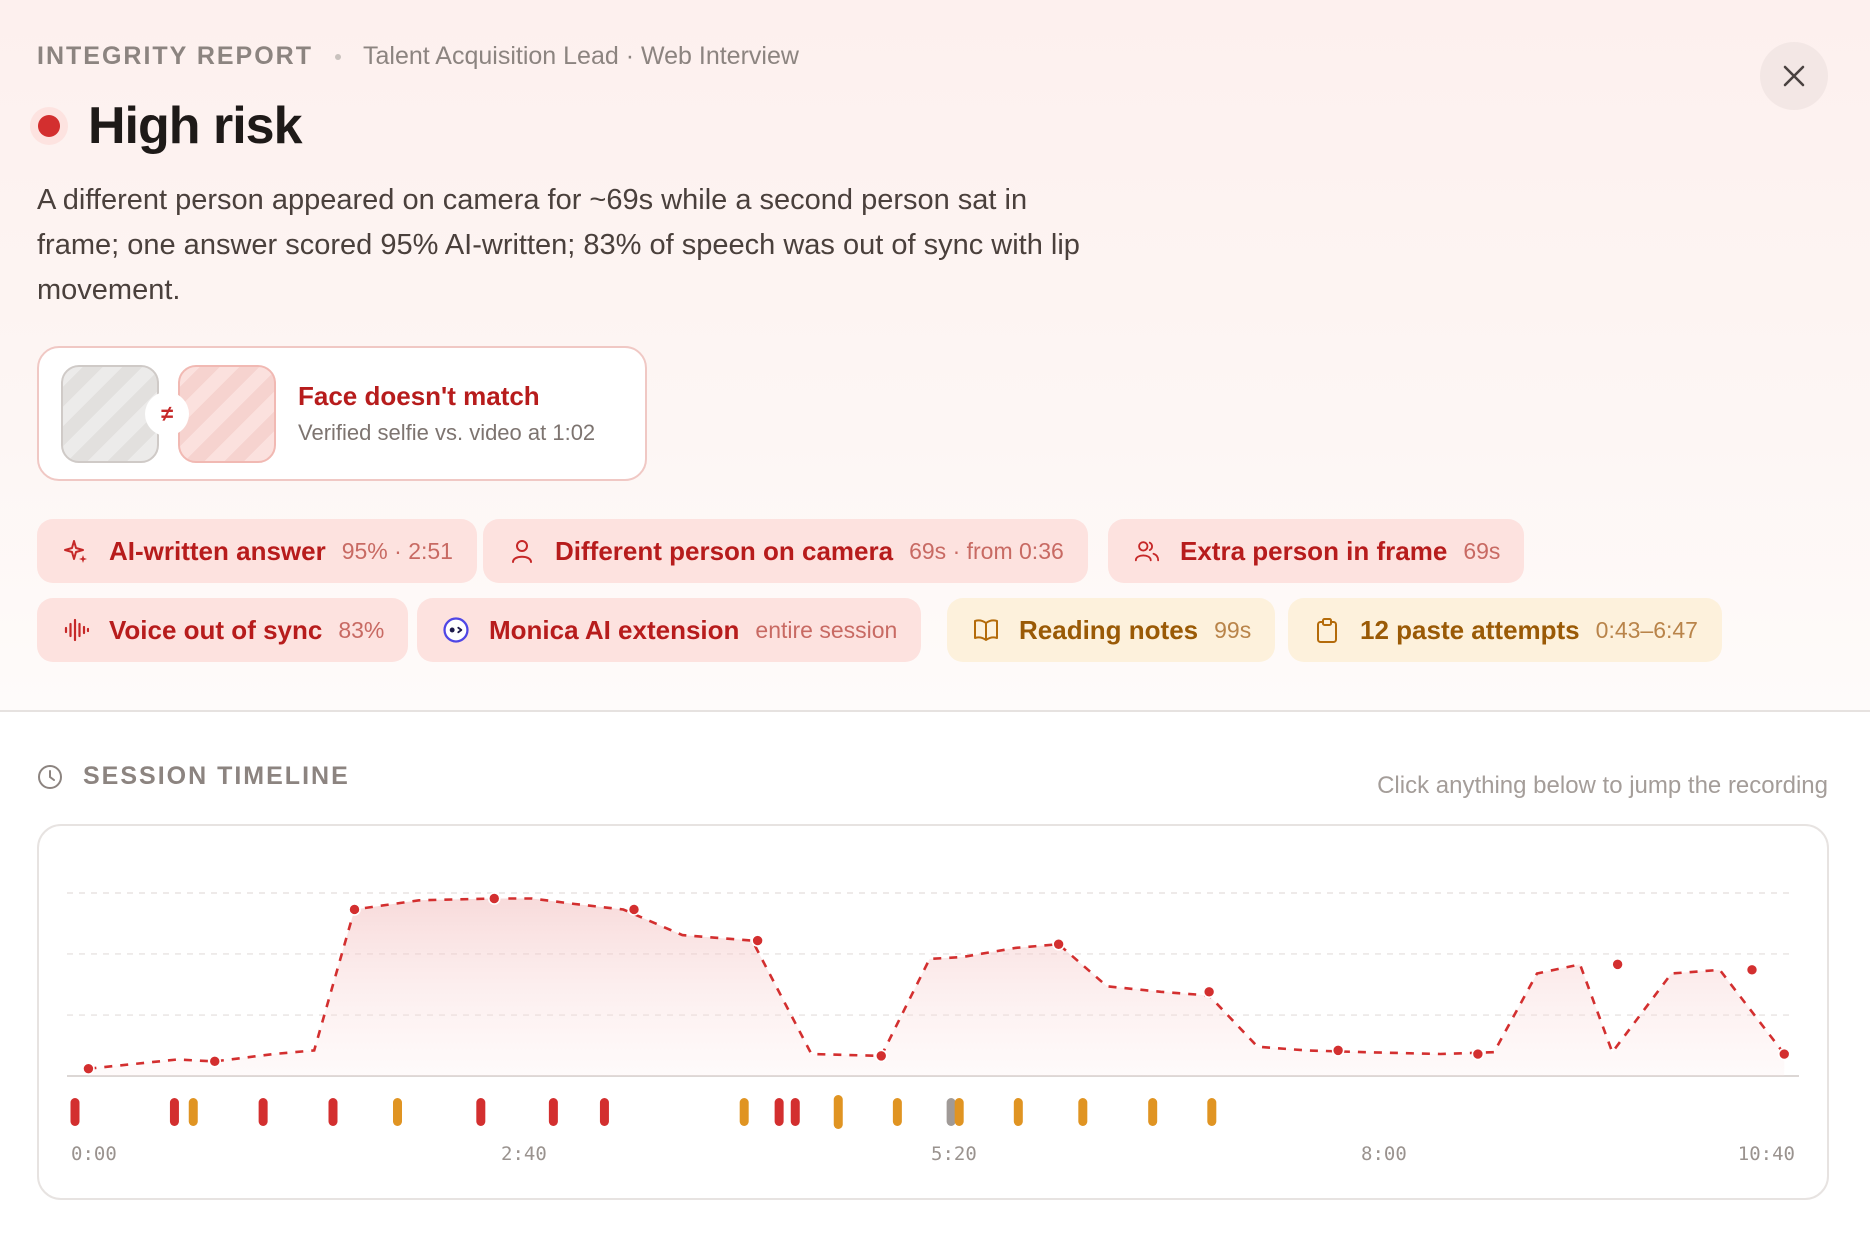 This screenshot has height=1236, width=1870. What do you see at coordinates (614, 629) in the screenshot?
I see `flag-label: Monica AI extension` at bounding box center [614, 629].